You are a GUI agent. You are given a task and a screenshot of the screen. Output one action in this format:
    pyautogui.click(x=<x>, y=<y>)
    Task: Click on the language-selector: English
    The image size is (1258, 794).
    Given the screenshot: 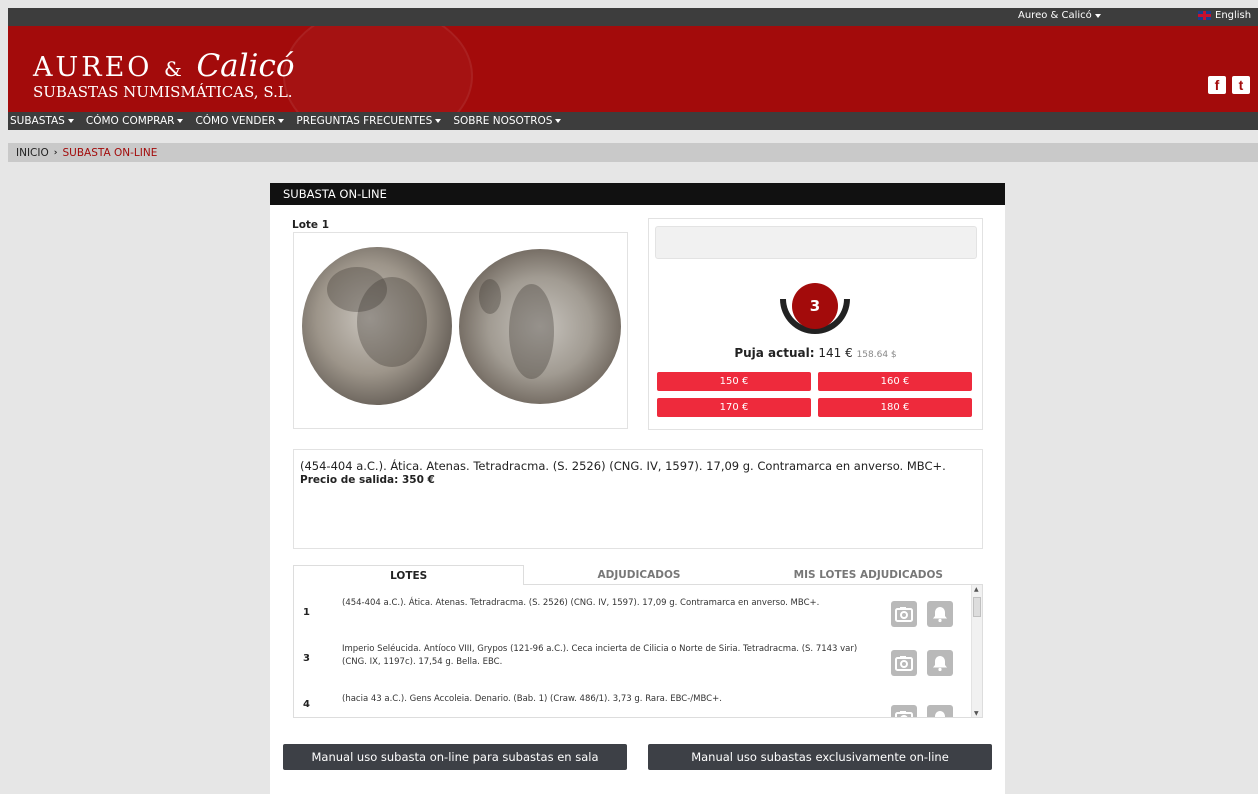 What is the action you would take?
    pyautogui.click(x=1224, y=15)
    